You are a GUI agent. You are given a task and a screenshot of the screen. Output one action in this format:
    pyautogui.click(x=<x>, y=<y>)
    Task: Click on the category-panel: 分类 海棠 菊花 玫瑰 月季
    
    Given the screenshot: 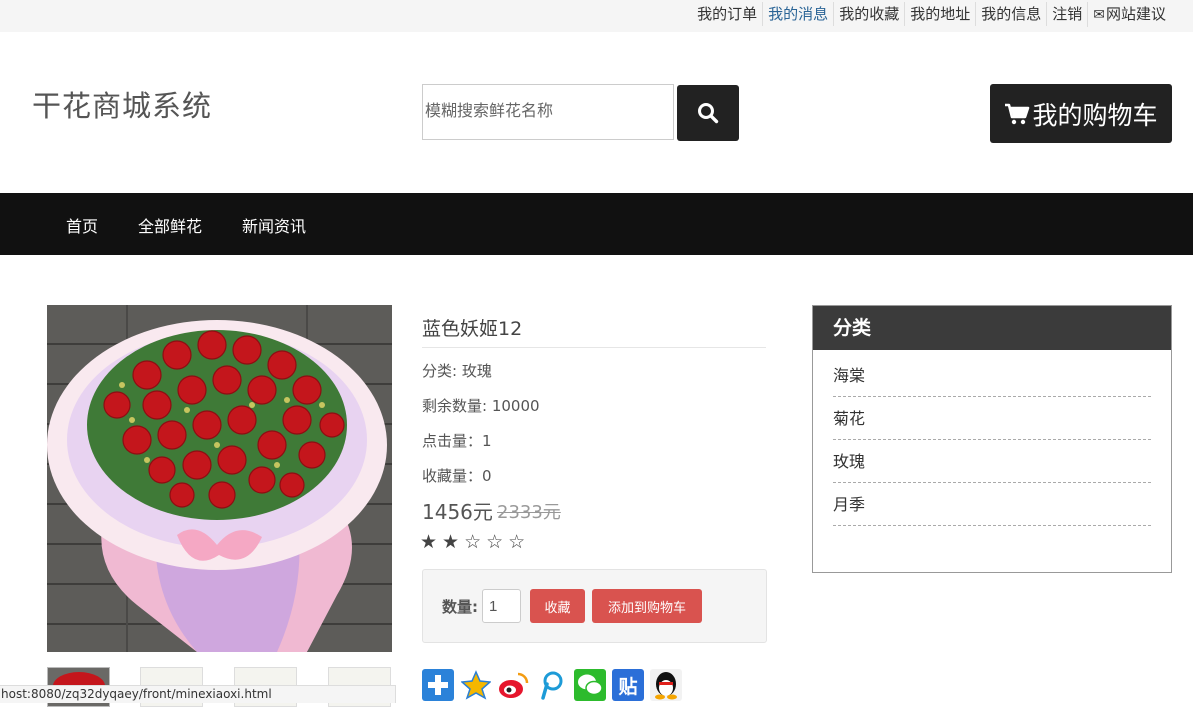 What is the action you would take?
    pyautogui.click(x=992, y=439)
    